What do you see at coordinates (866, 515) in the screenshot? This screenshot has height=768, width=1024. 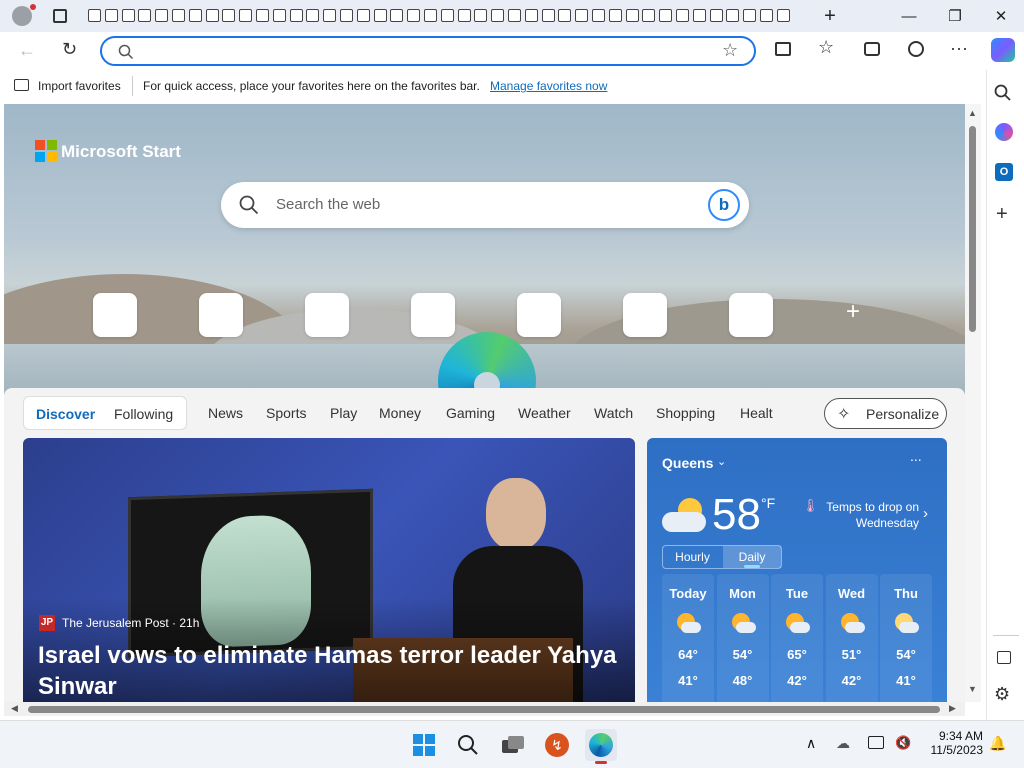 I see `weather-alert: Temps to drop on Wednesday` at bounding box center [866, 515].